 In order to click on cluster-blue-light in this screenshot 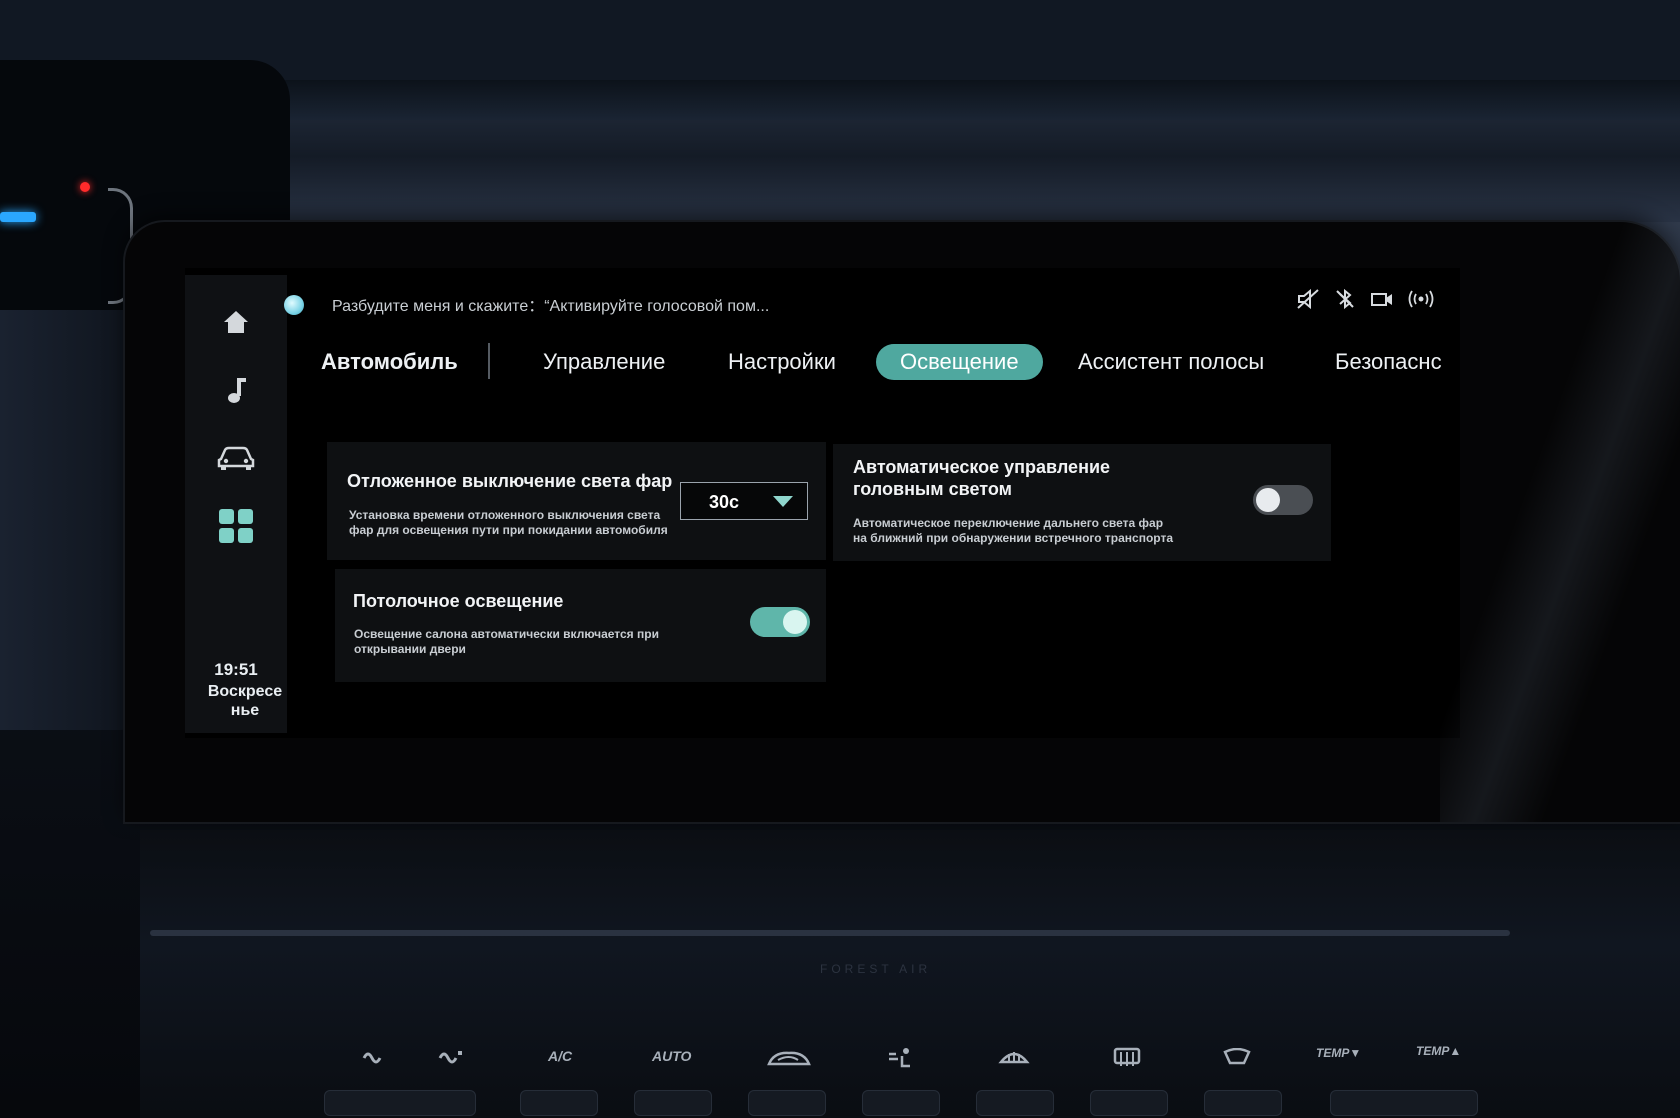, I will do `click(18, 217)`.